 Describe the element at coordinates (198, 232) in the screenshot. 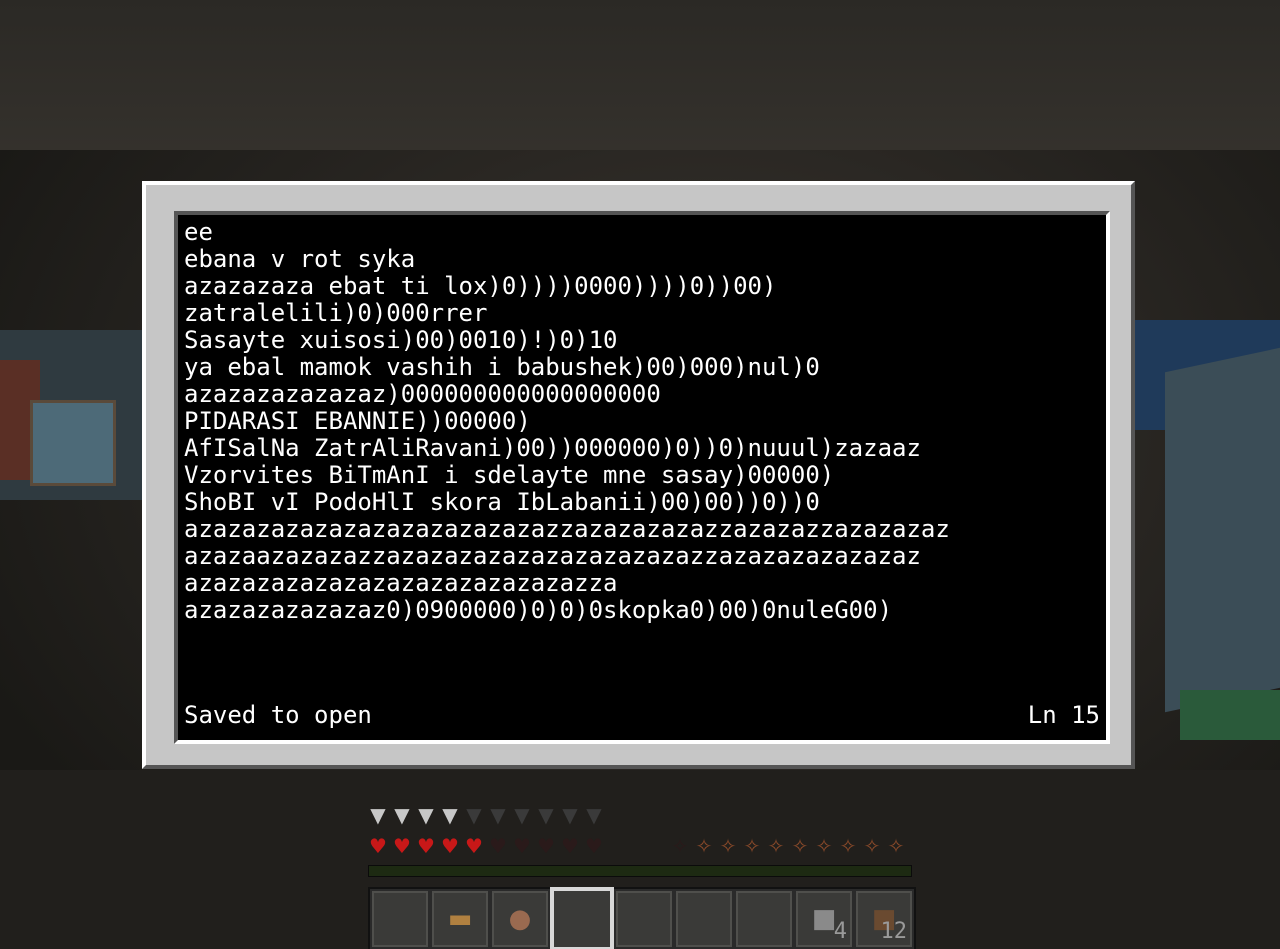

I see `terminal-line: ee` at that location.